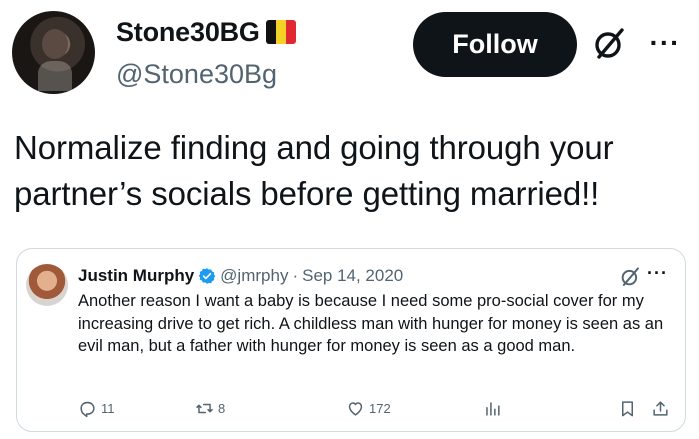 Image resolution: width=699 pixels, height=439 pixels. What do you see at coordinates (368, 408) in the screenshot?
I see `like-button: 172` at bounding box center [368, 408].